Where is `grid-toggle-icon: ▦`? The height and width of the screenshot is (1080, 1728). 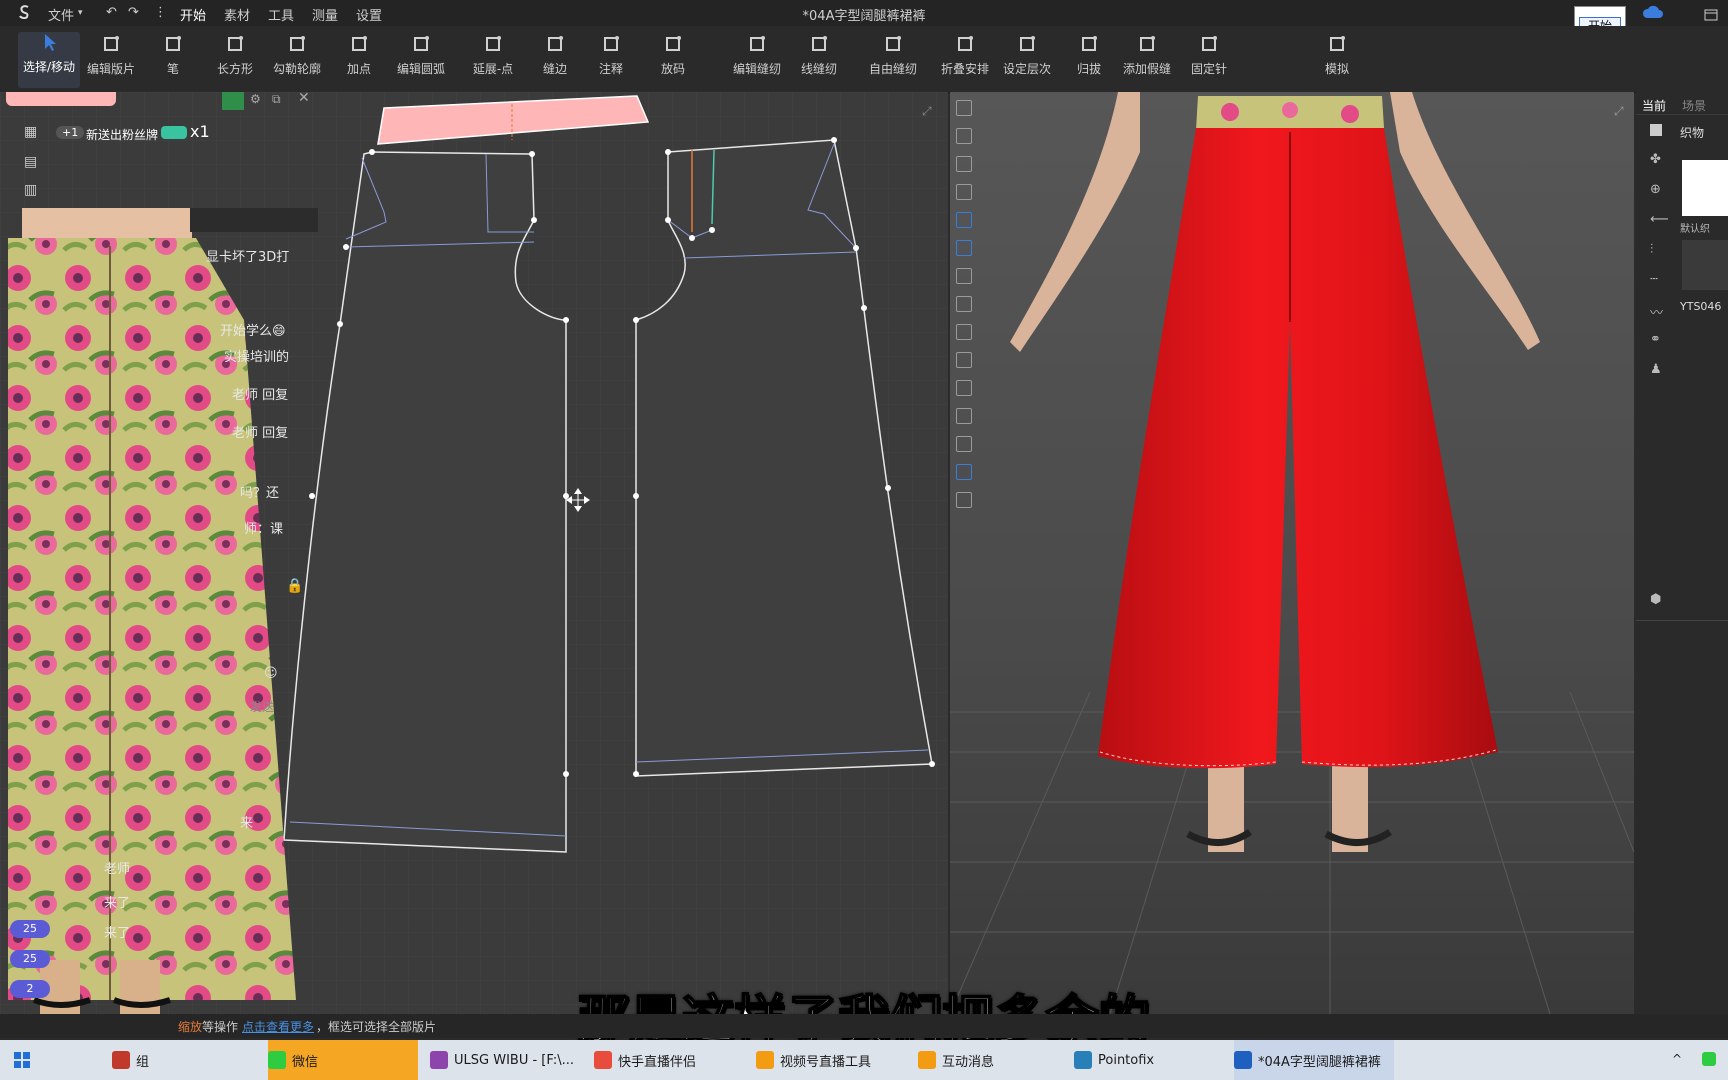
grid-toggle-icon: ▦ is located at coordinates (30, 132).